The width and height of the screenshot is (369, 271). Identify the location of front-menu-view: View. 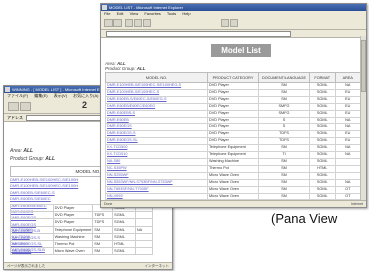
(134, 13).